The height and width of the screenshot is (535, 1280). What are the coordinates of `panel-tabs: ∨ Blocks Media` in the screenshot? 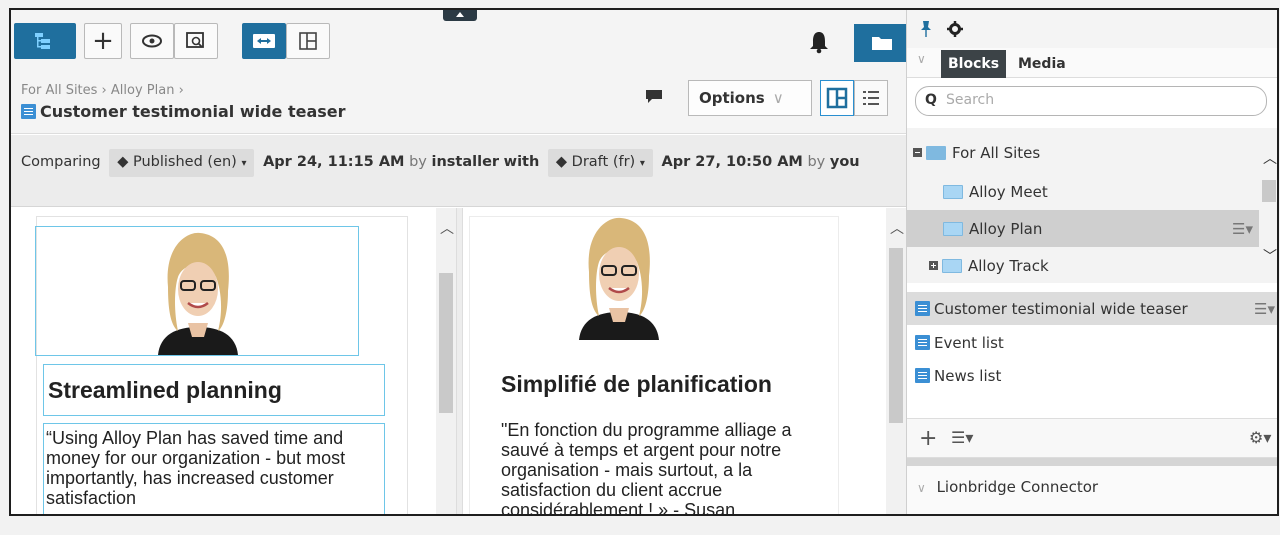 It's located at (1092, 63).